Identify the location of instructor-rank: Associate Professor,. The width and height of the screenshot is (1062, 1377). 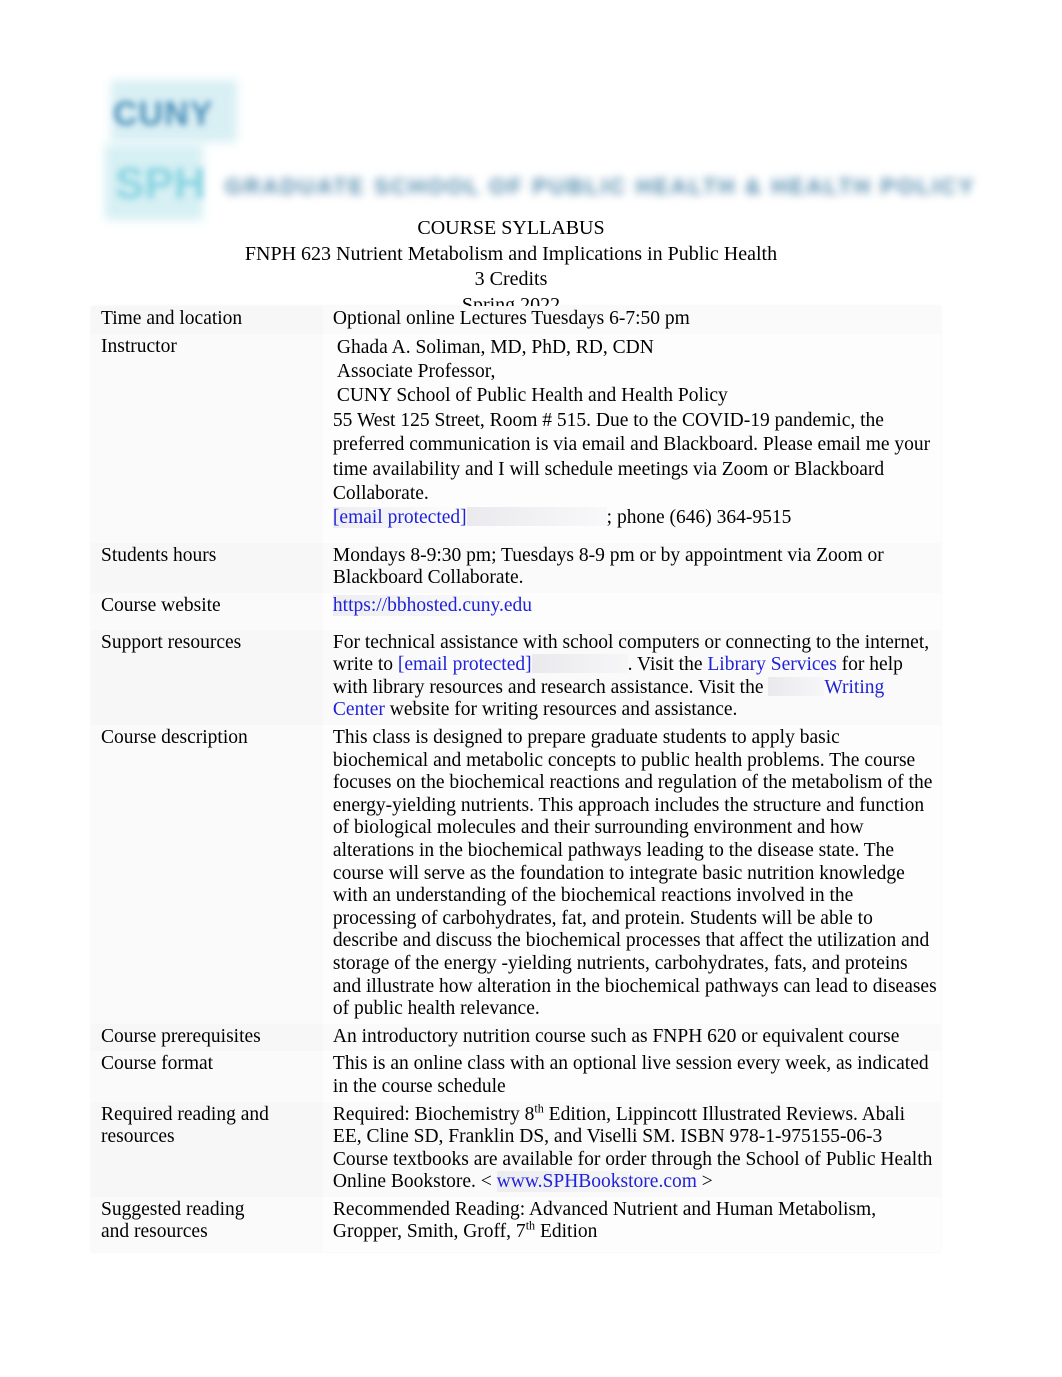
(416, 371).